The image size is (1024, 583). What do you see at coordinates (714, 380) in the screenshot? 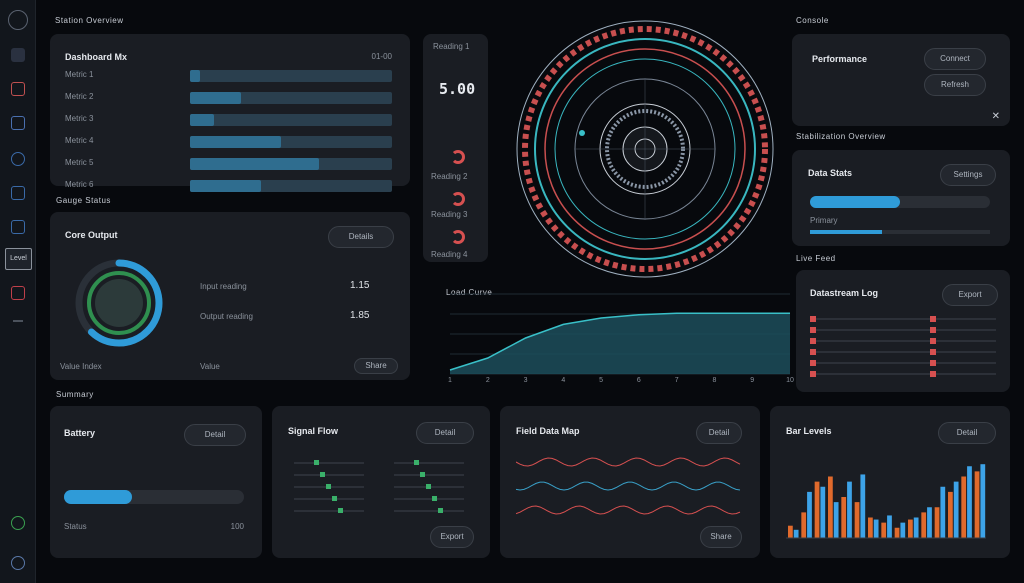
I see `x-tick-label: 8` at bounding box center [714, 380].